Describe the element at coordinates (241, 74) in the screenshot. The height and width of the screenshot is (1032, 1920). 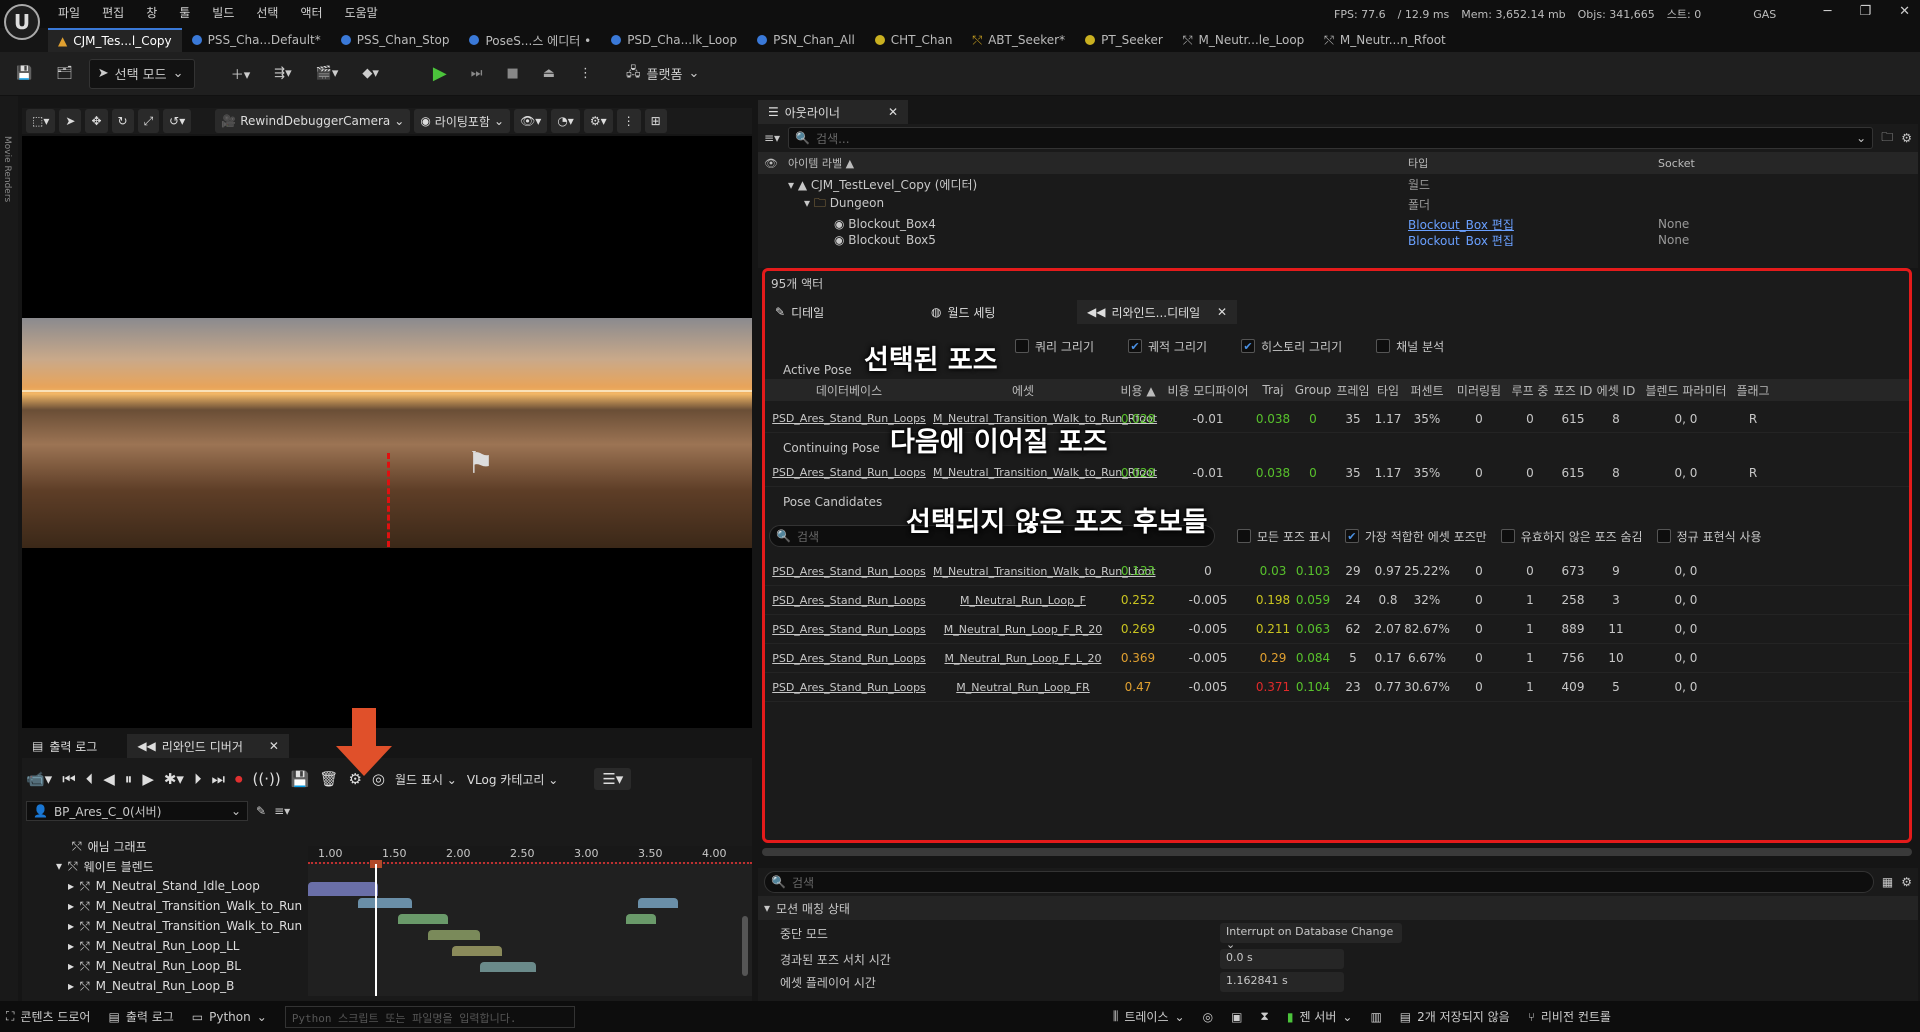
I see `add-actor-button: ＋▾` at that location.